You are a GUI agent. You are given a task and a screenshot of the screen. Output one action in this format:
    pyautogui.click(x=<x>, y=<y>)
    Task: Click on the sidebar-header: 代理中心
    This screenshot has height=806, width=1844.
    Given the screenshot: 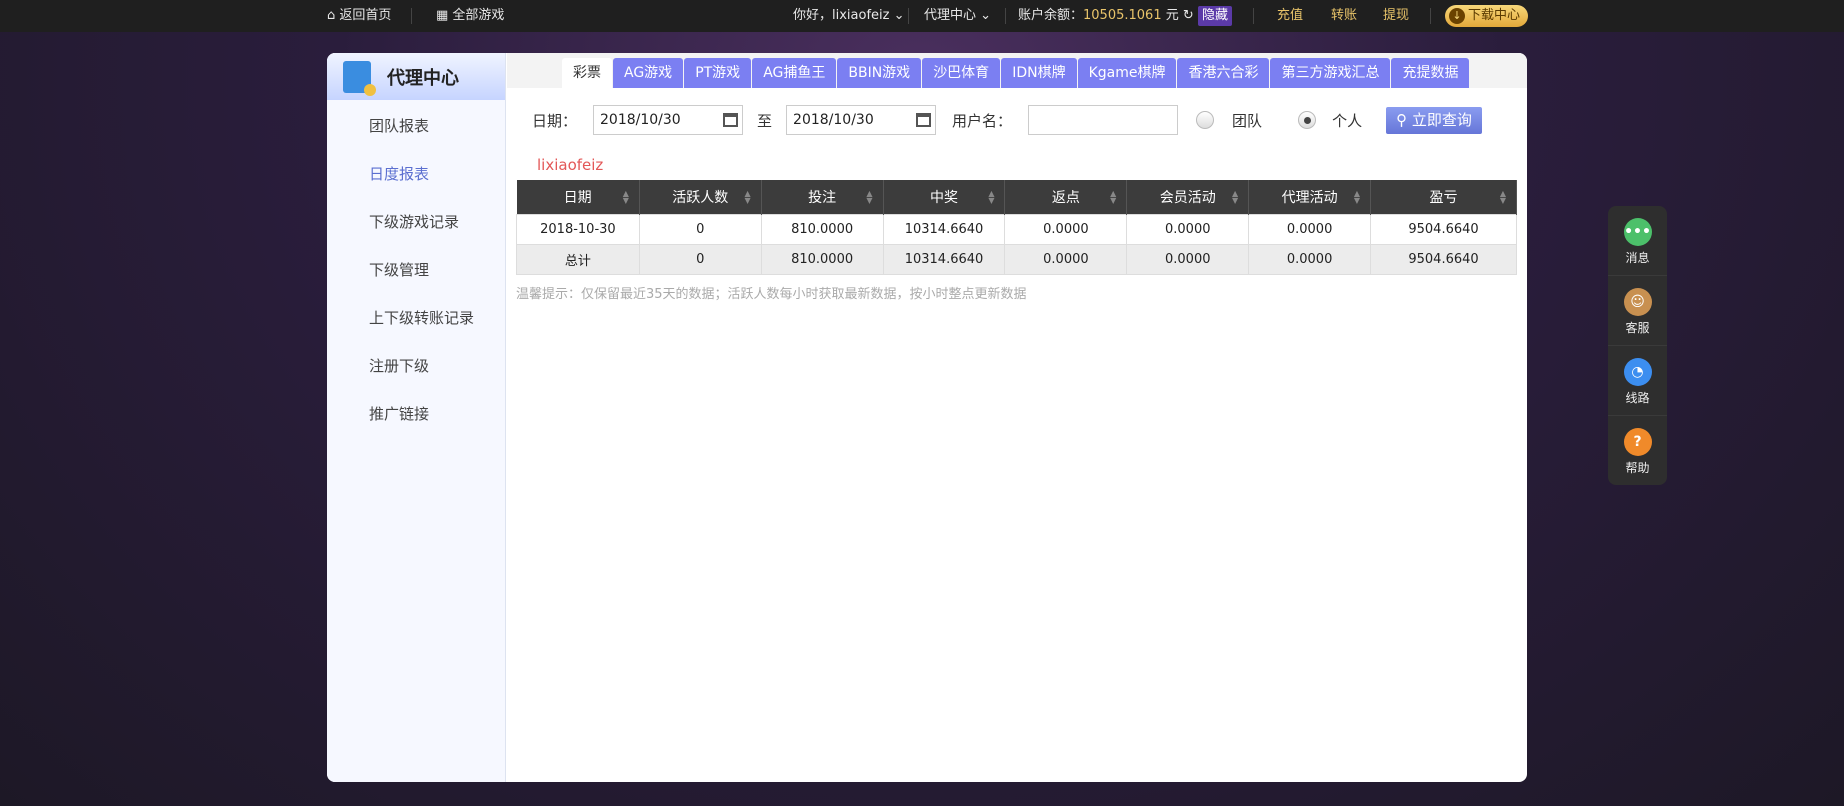 What is the action you would take?
    pyautogui.click(x=416, y=76)
    